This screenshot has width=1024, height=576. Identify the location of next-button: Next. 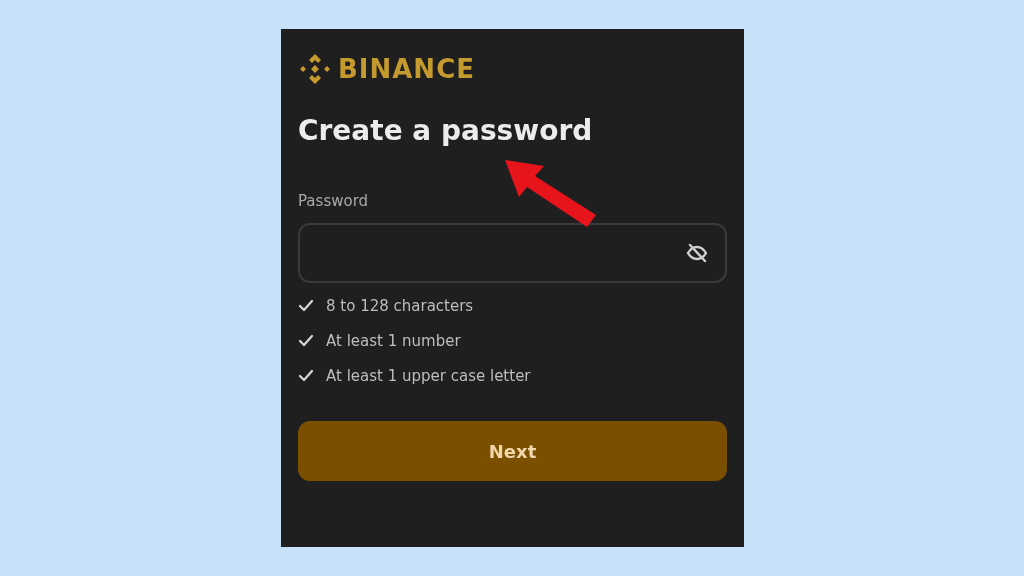
(512, 451).